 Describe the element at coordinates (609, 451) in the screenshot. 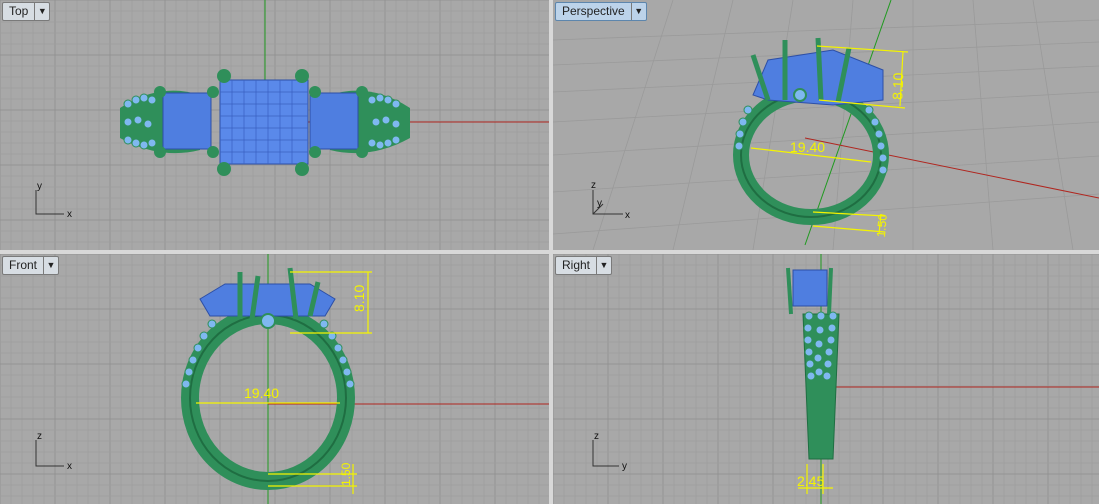

I see `axis-indicator: z y` at that location.